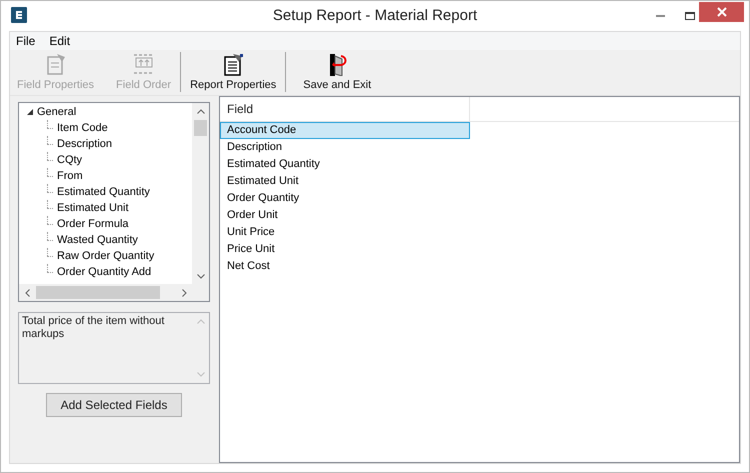  I want to click on field-row: Description, so click(345, 147).